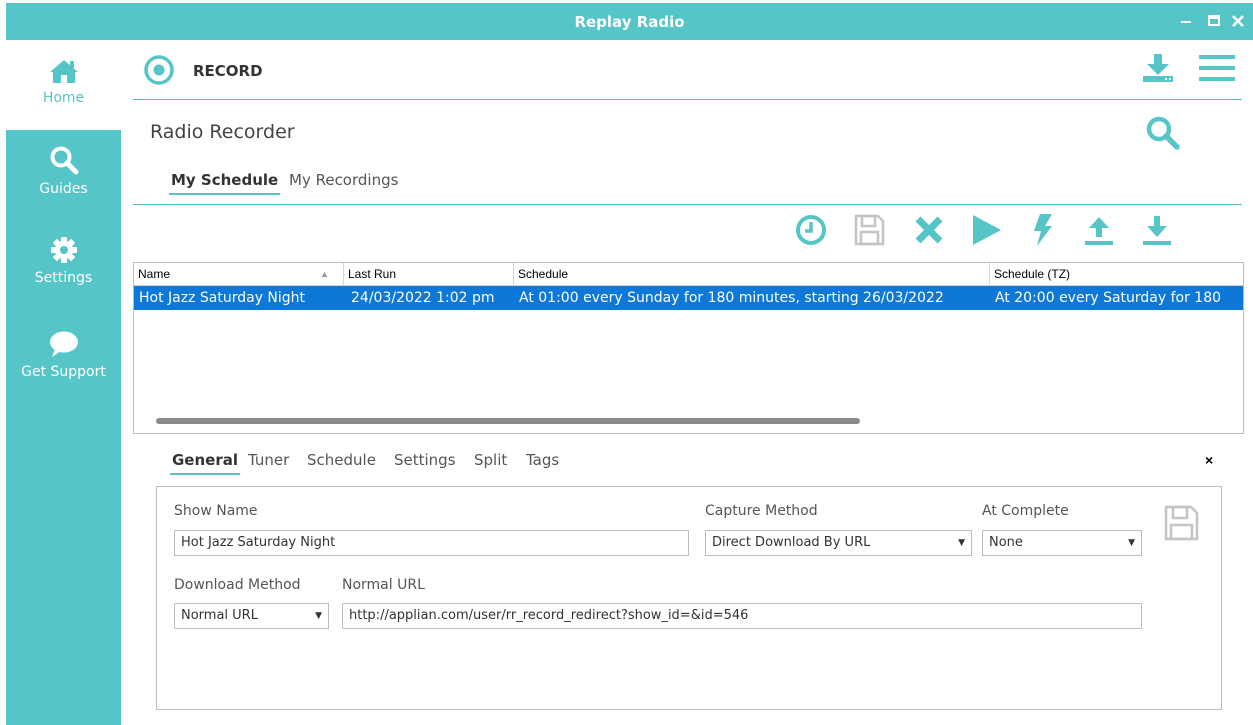  I want to click on sidebar-item-settings: Settings, so click(63, 261).